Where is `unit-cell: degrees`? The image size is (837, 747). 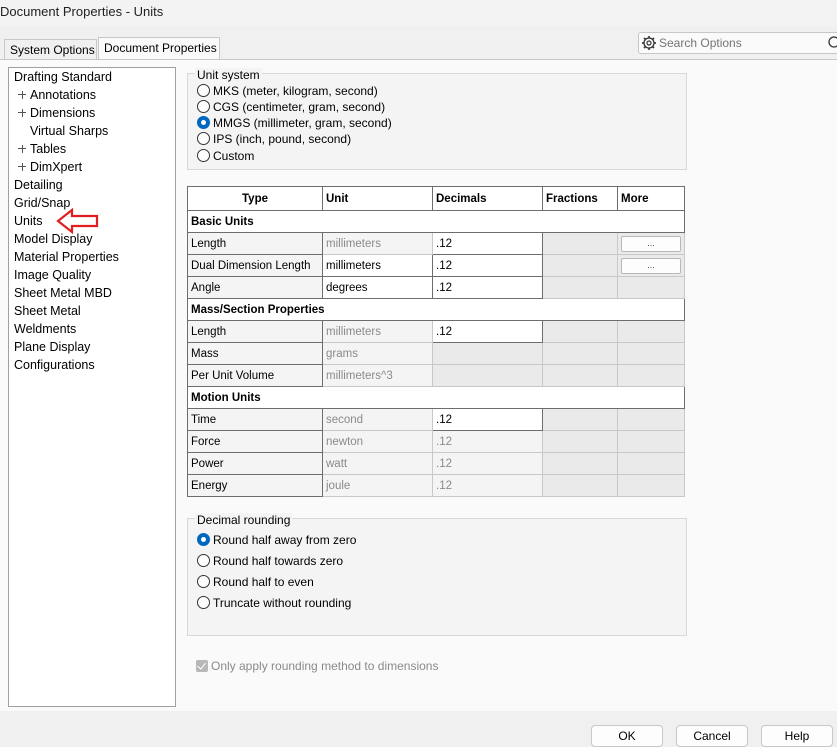
unit-cell: degrees is located at coordinates (377, 287).